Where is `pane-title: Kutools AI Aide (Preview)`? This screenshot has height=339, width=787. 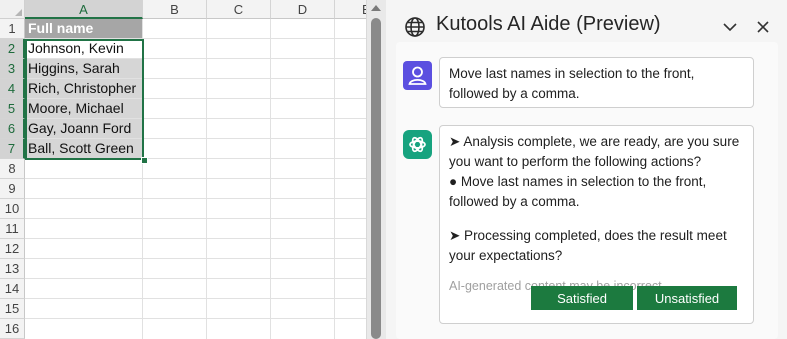
pane-title: Kutools AI Aide (Preview) is located at coordinates (548, 24).